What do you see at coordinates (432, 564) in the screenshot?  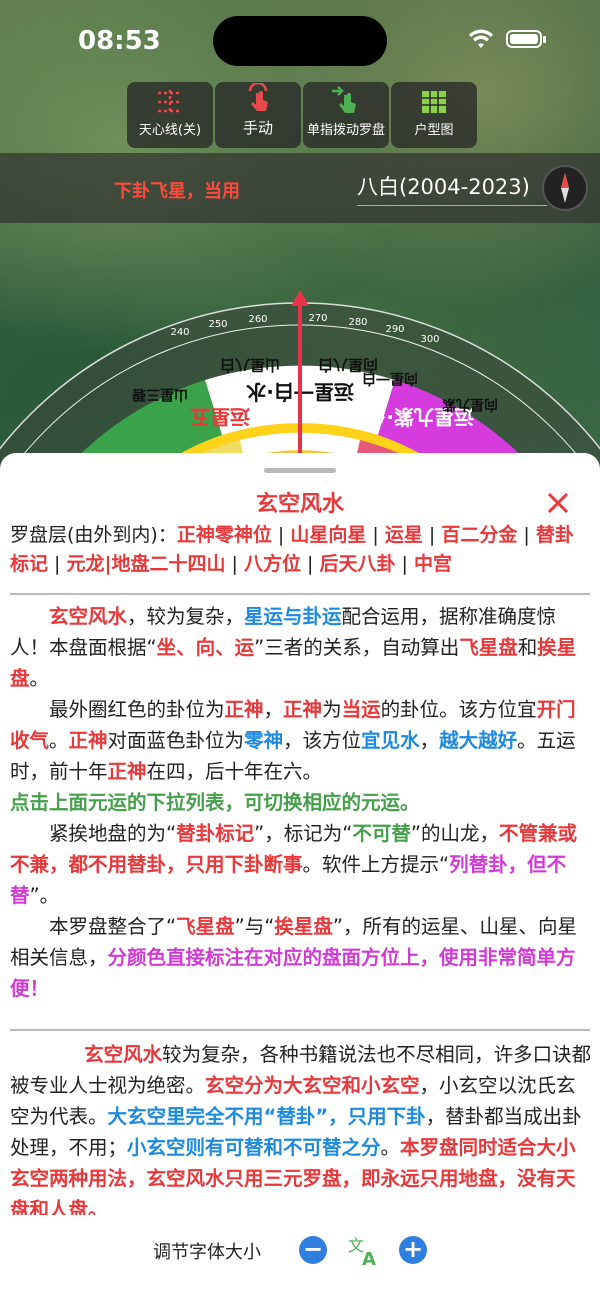 I see `layer-item: 中宫` at bounding box center [432, 564].